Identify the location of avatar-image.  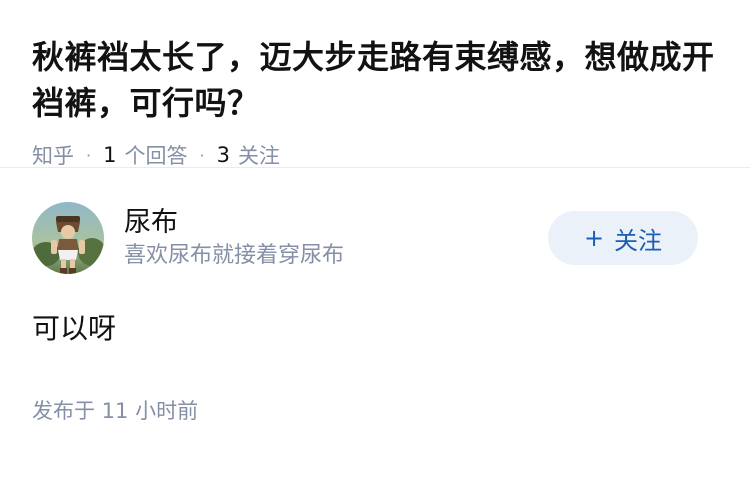
(68, 238).